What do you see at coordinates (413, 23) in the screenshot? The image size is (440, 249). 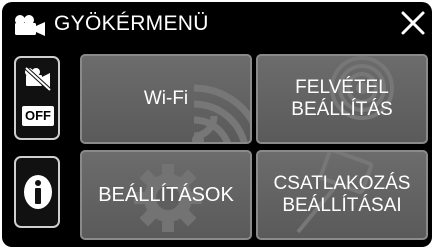 I see `close-icon` at bounding box center [413, 23].